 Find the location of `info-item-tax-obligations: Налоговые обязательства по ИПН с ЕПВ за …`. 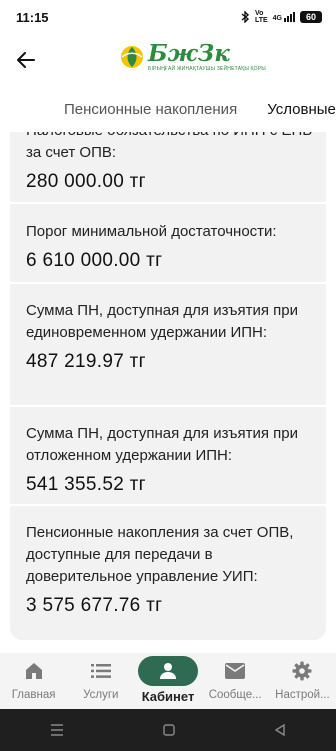

info-item-tax-obligations: Налоговые обязательства по ИПН с ЕПВ за … is located at coordinates (171, 163).